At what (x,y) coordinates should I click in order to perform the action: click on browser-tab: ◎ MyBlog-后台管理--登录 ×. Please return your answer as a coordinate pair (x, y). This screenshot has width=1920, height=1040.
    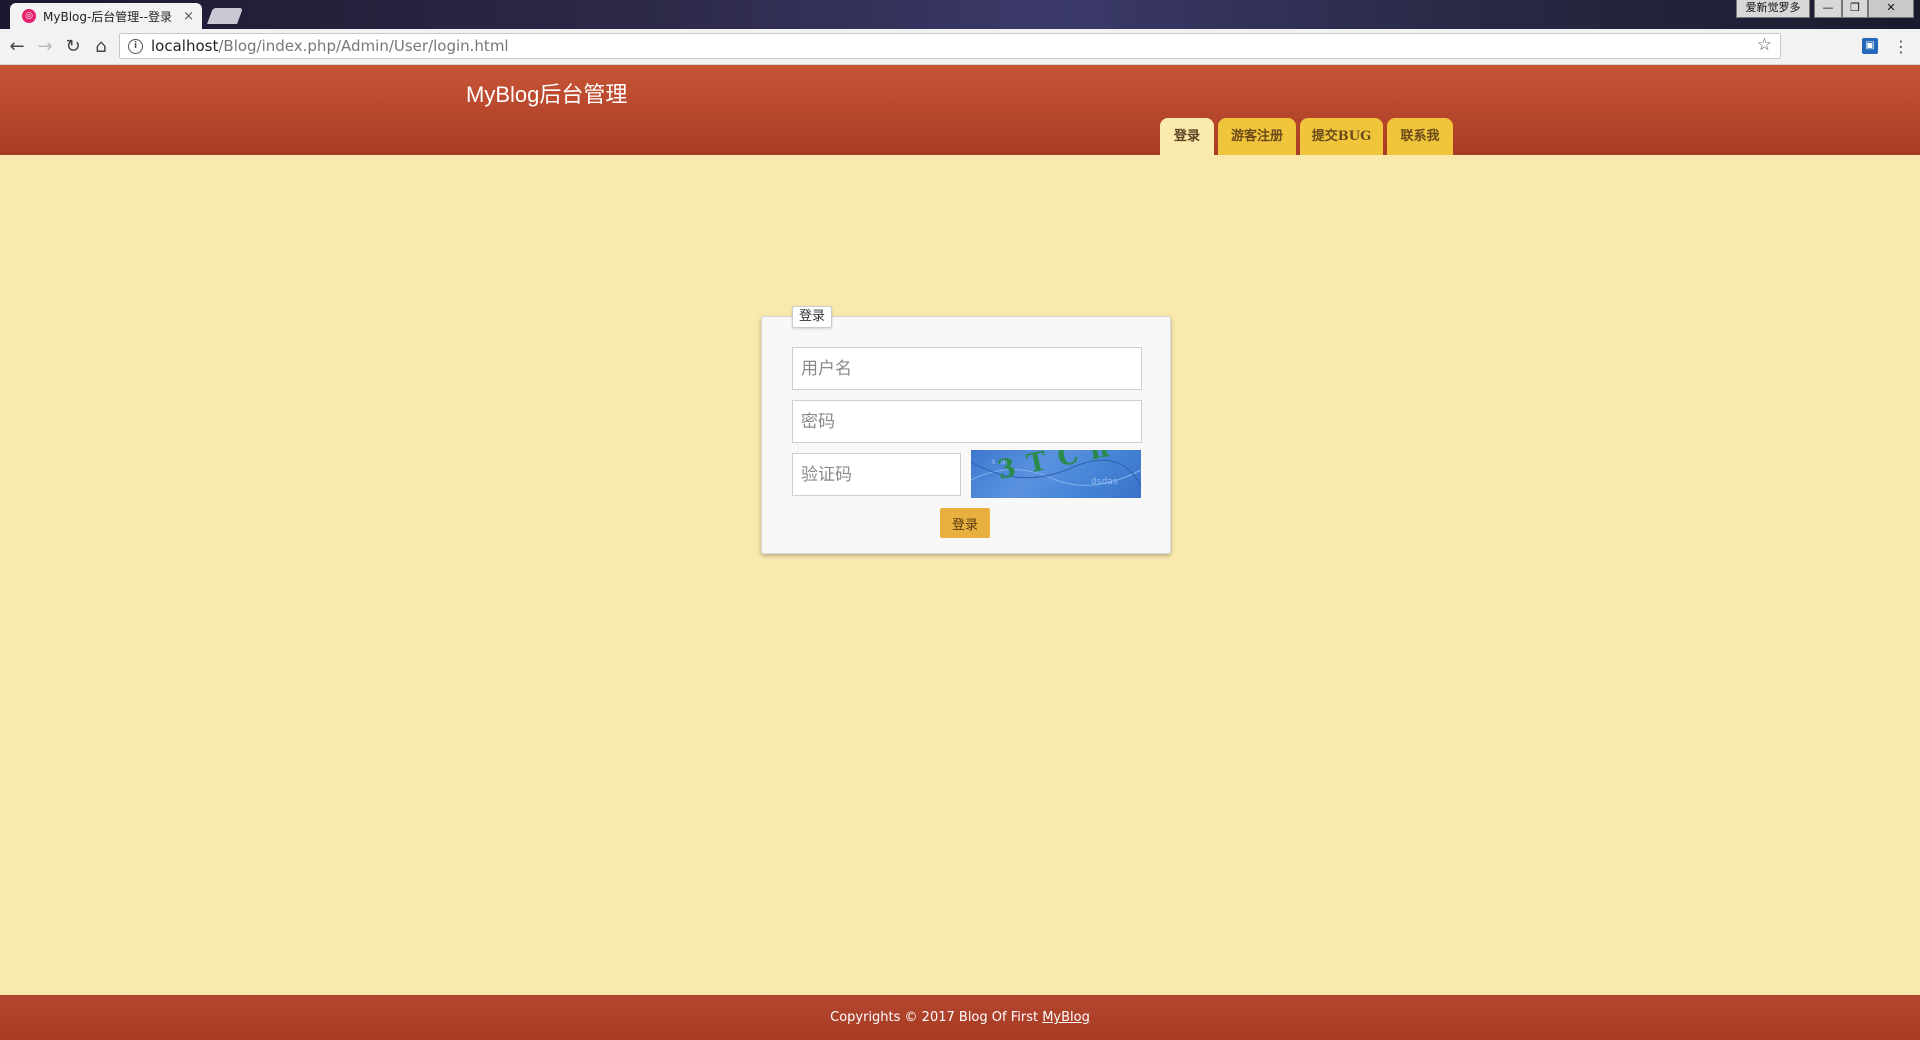
    Looking at the image, I should click on (106, 16).